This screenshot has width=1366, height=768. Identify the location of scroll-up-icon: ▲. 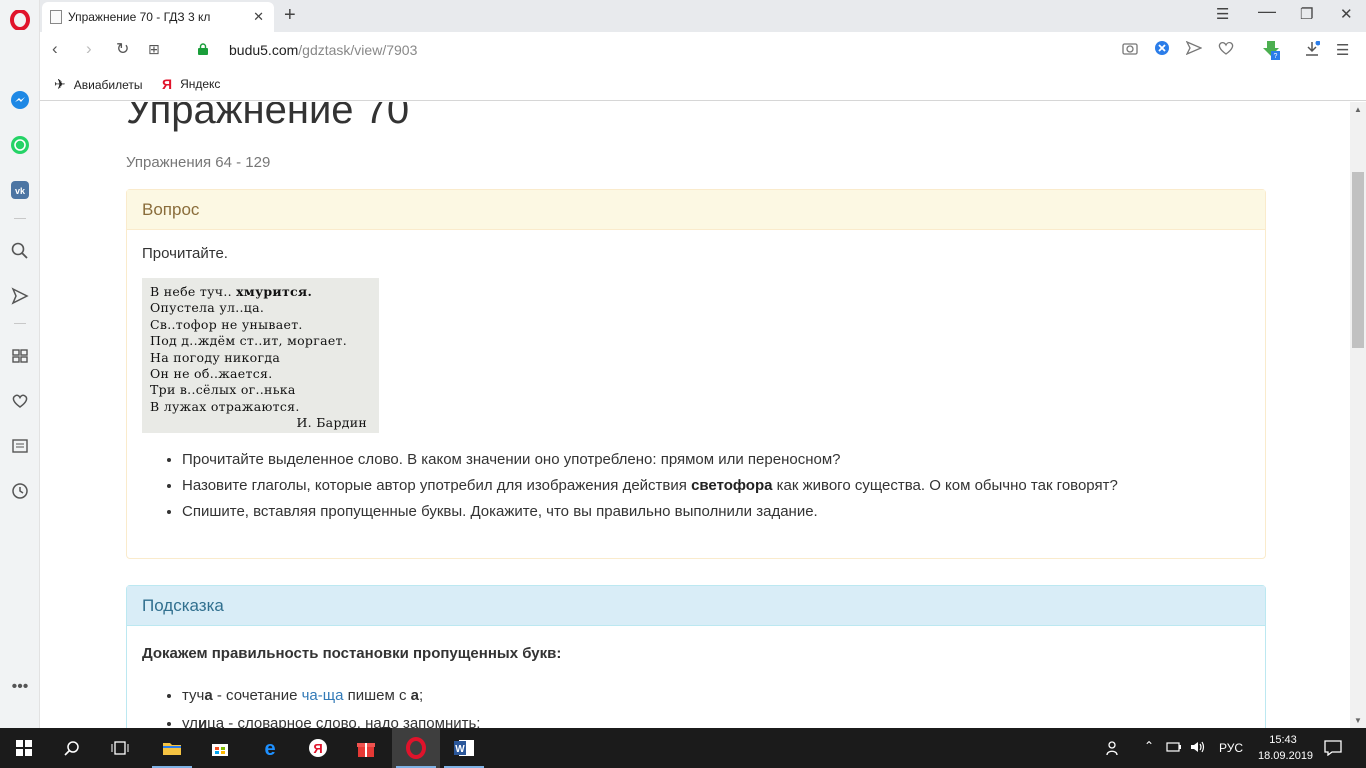
(1358, 109).